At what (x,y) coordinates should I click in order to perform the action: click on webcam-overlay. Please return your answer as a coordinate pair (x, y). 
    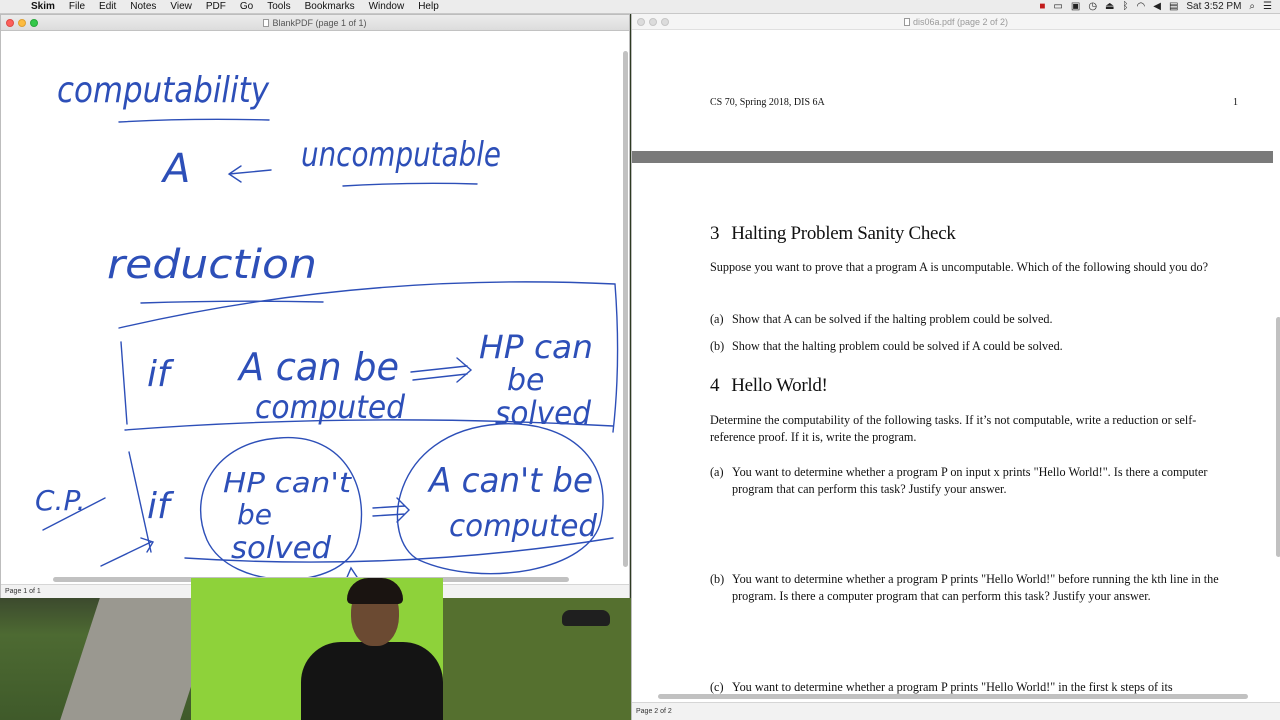
    Looking at the image, I should click on (317, 649).